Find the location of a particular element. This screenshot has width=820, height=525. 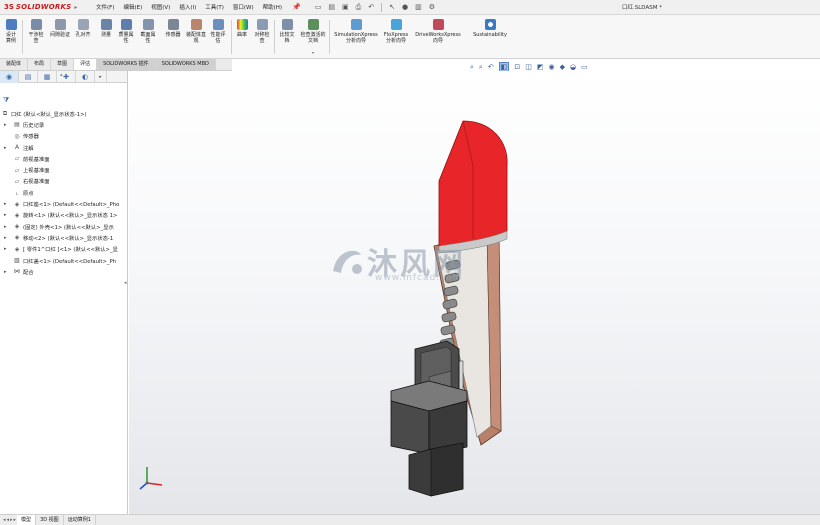

hole-align-button: 孔对齐 is located at coordinates (83, 28).